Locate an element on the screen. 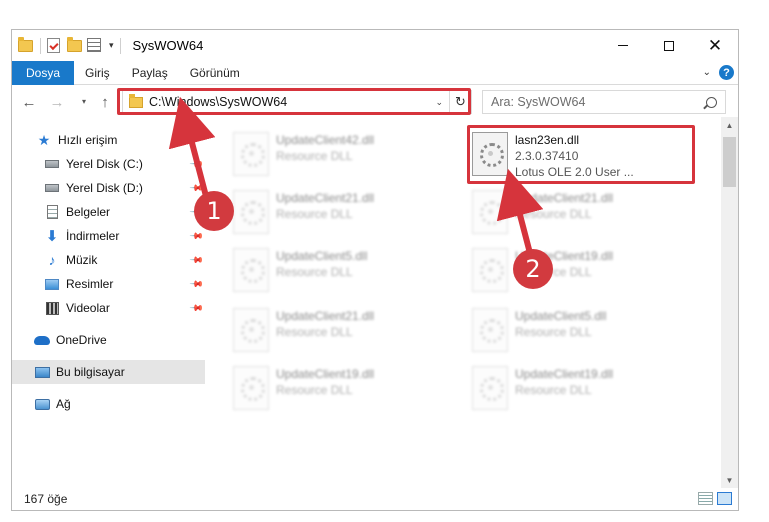 Image resolution: width=769 pixels, height=522 pixels. tab-share: Paylaş is located at coordinates (150, 73).